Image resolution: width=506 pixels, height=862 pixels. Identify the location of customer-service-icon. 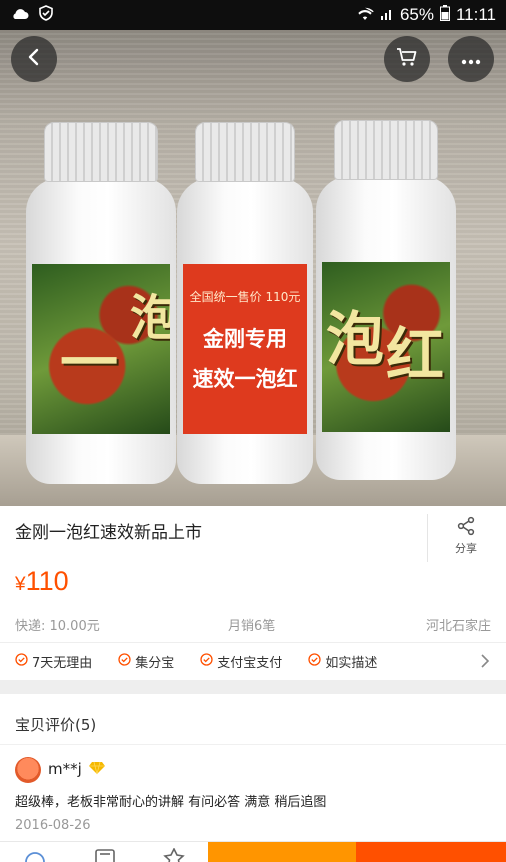
(35, 855).